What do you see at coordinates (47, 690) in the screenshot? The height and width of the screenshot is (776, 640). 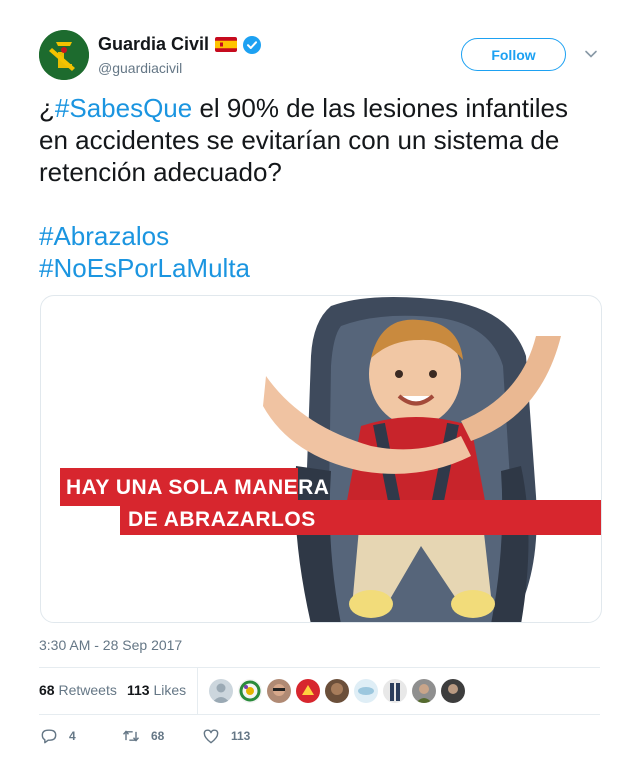 I see `retweets-count: 68` at bounding box center [47, 690].